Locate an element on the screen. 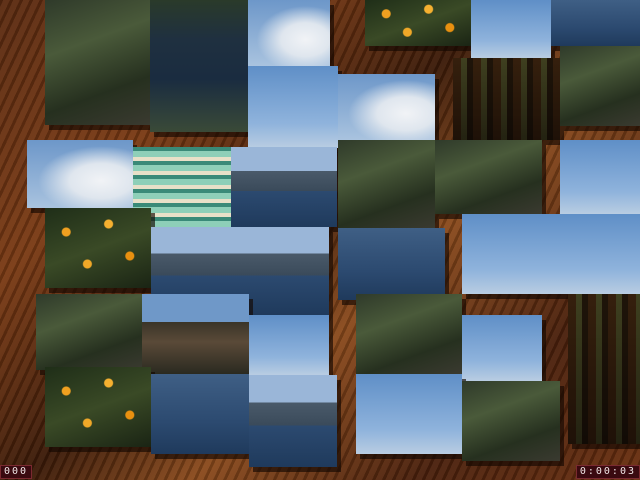 Image resolution: width=640 pixels, height=480 pixels. elapsed-timer: 0:00:03 is located at coordinates (607, 472).